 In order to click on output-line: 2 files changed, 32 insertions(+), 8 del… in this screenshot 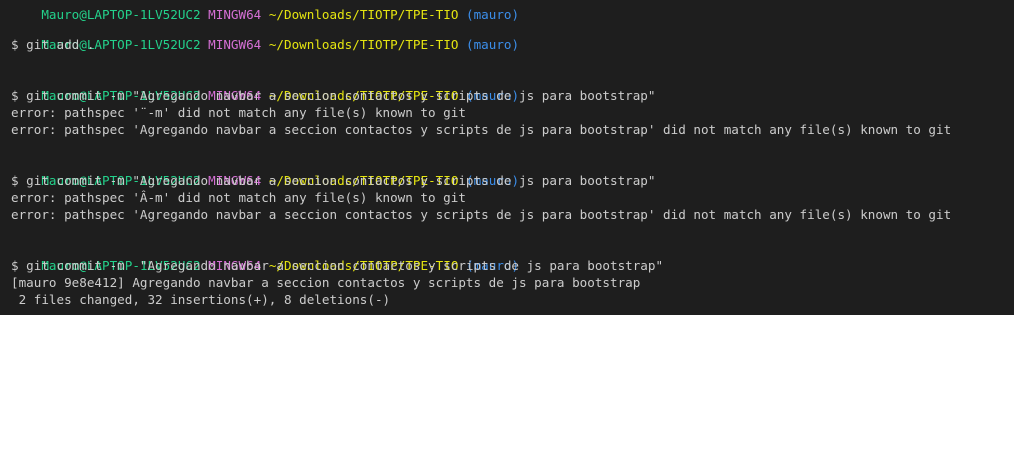, I will do `click(201, 299)`.